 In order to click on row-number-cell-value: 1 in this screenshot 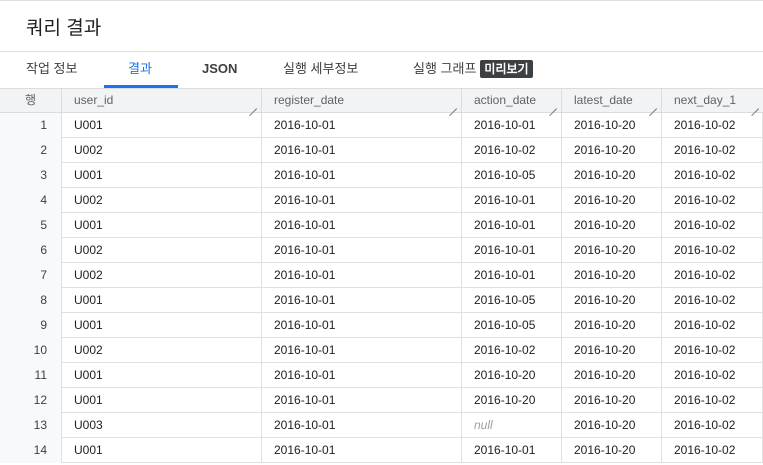, I will do `click(43, 125)`.